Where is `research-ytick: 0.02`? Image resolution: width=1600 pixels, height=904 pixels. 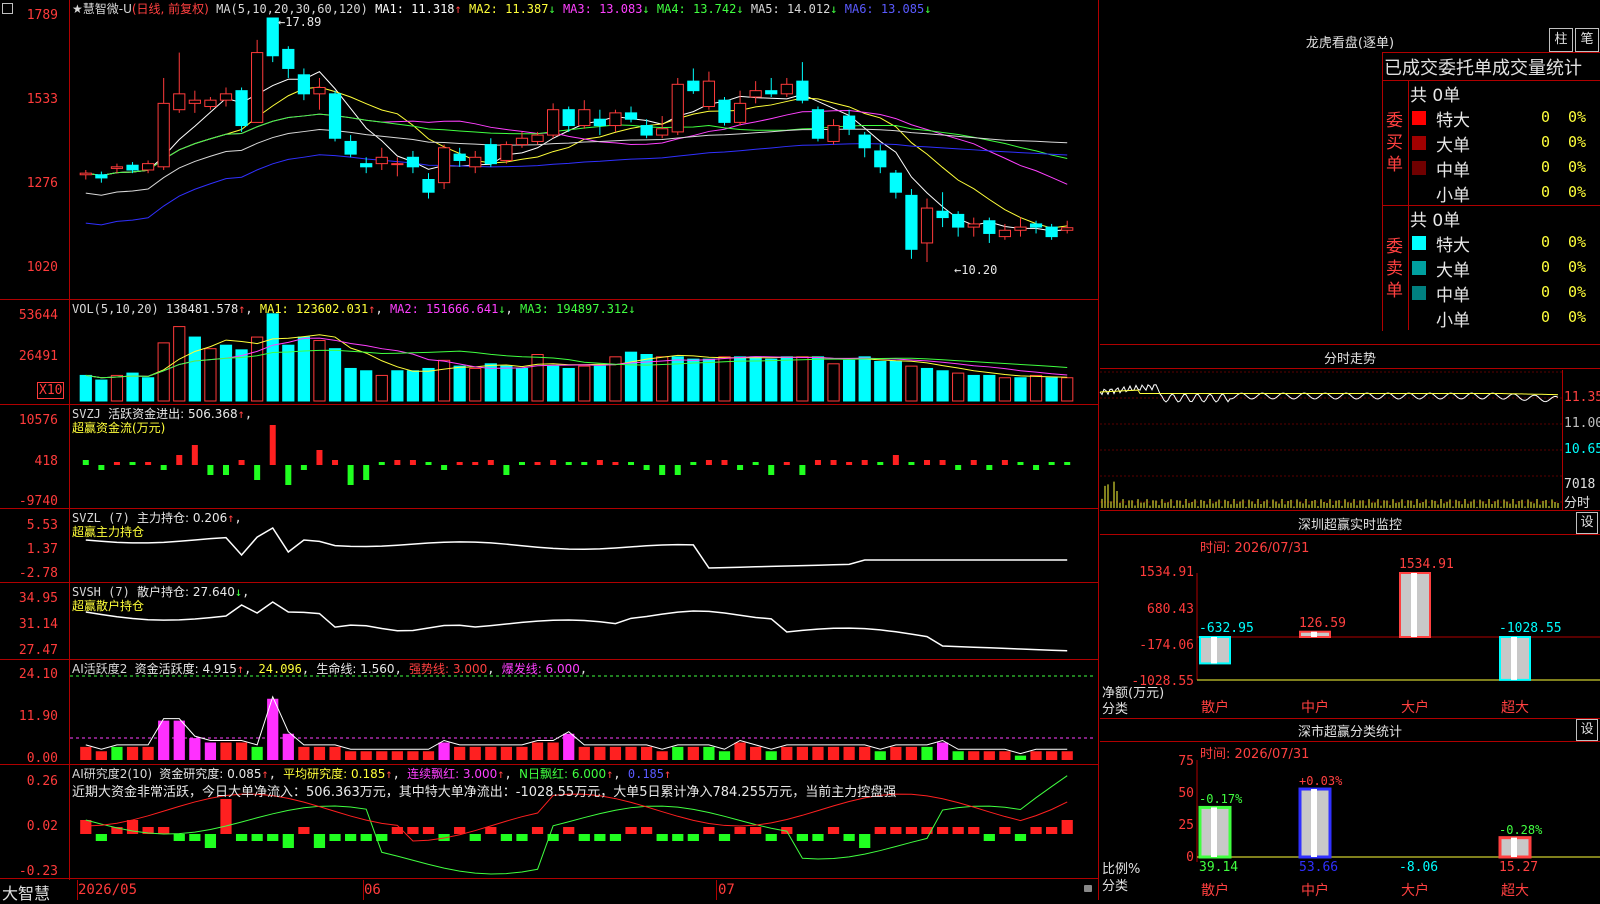
research-ytick: 0.02 is located at coordinates (42, 826).